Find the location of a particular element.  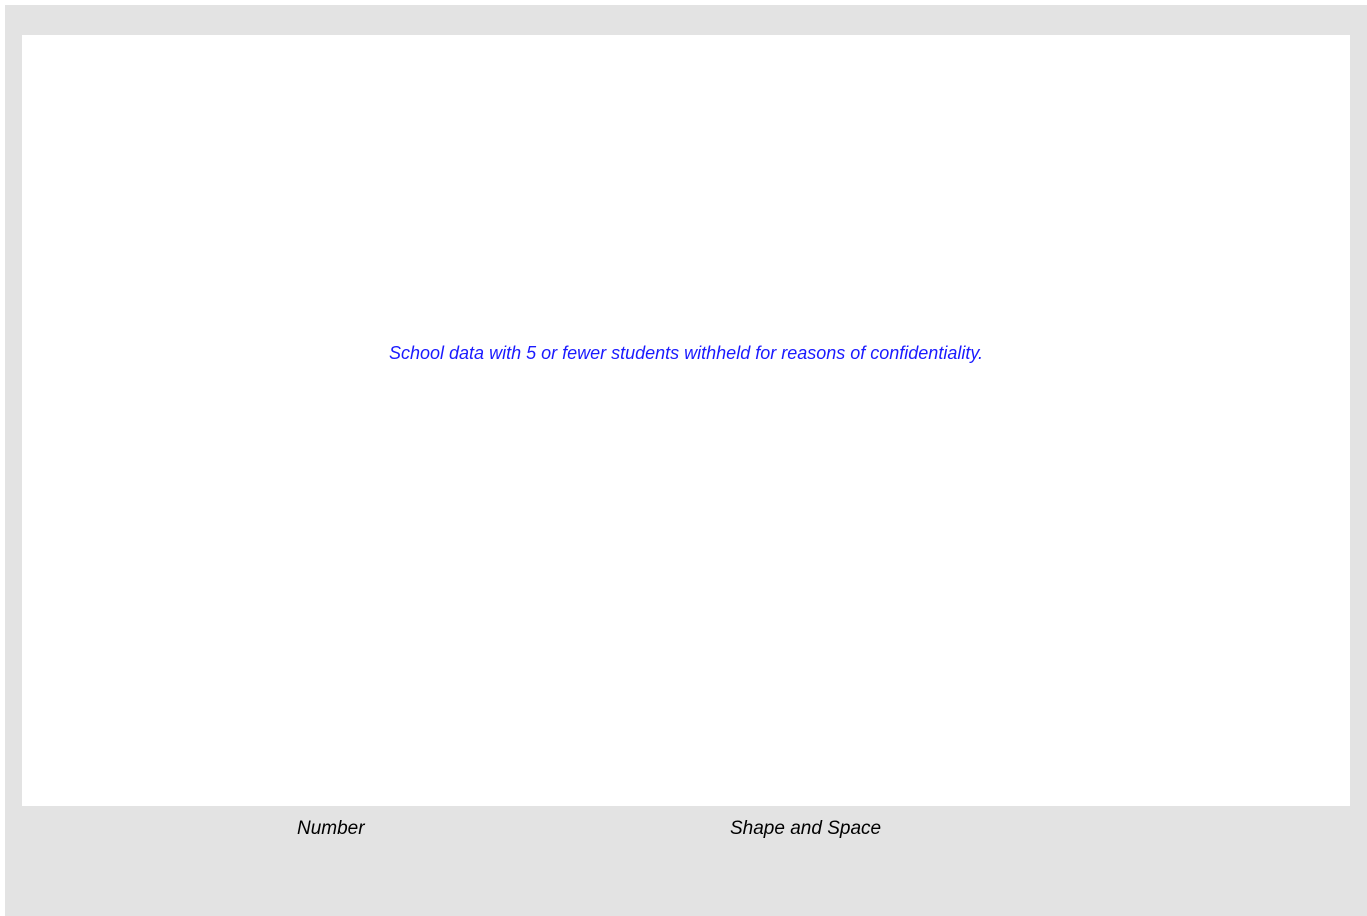

category-label-number: Number is located at coordinates (331, 828).